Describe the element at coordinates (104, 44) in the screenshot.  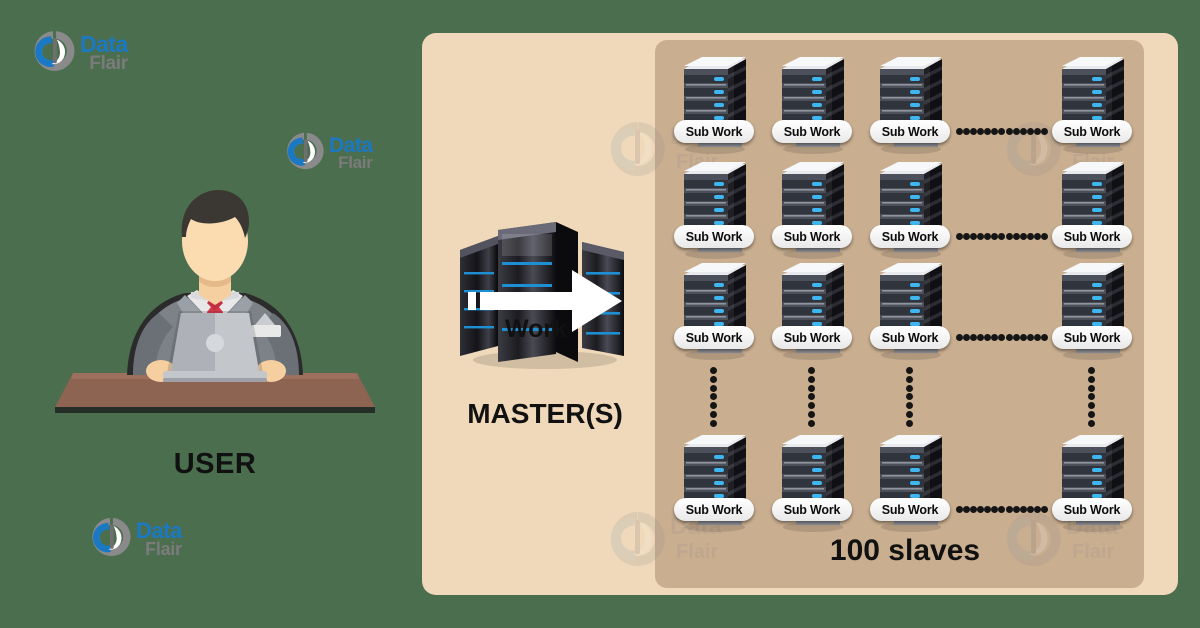
I see `logo-text-data: Data` at that location.